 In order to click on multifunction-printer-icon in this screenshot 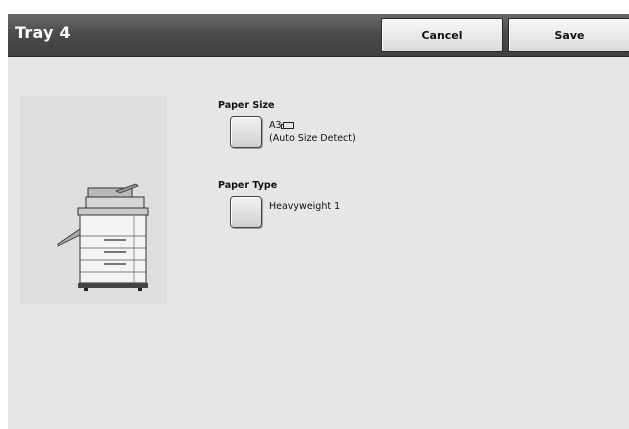, I will do `click(103, 237)`.